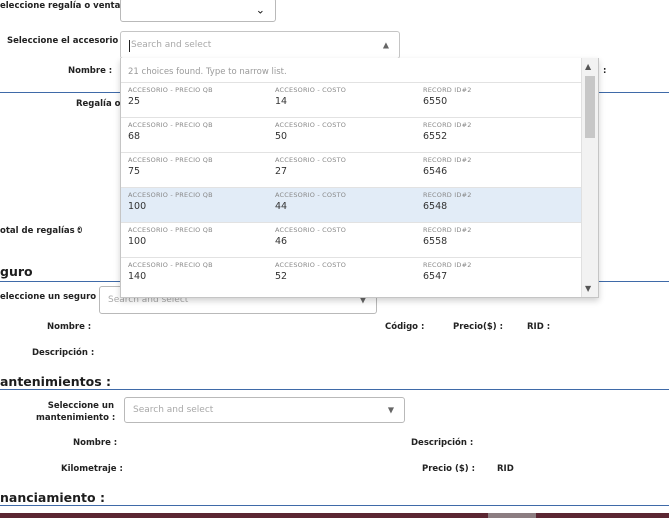  I want to click on option-cell-record-id: RECORD ID#2 6558, so click(447, 236).